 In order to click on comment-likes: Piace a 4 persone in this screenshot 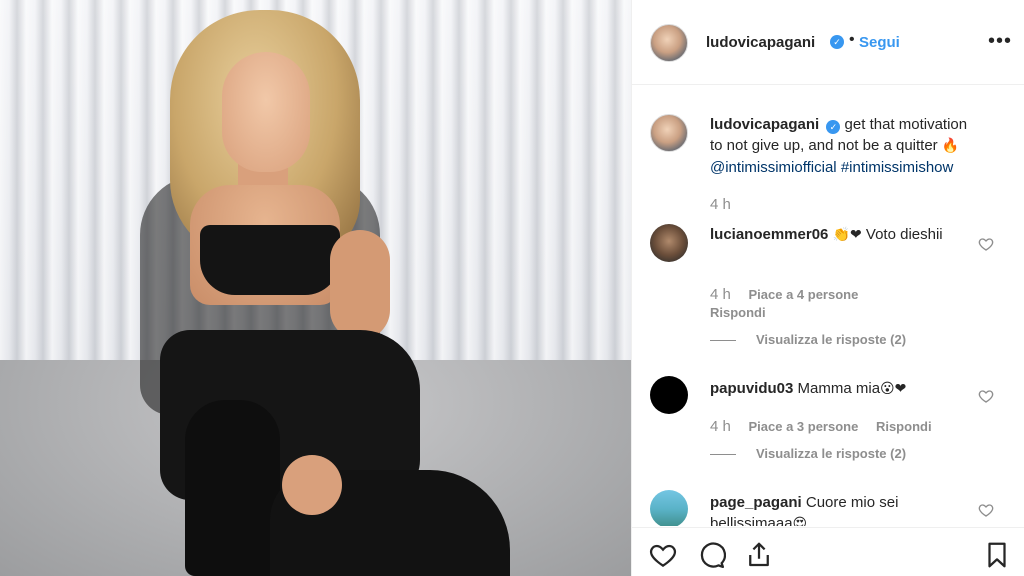, I will do `click(803, 294)`.